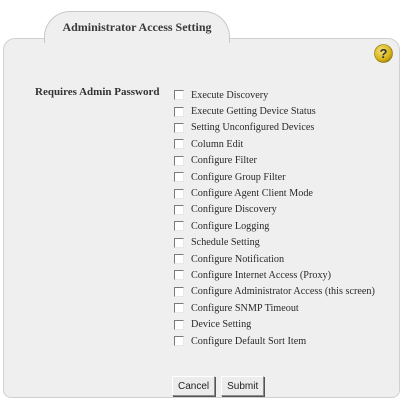  Describe the element at coordinates (194, 386) in the screenshot. I see `cancel-button: Cancel` at that location.